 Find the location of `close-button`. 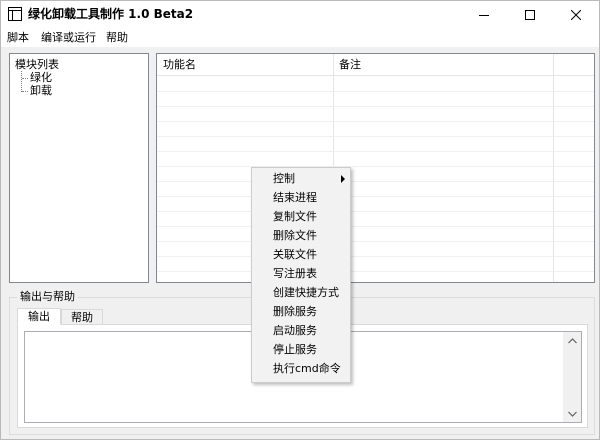

close-button is located at coordinates (576, 15).